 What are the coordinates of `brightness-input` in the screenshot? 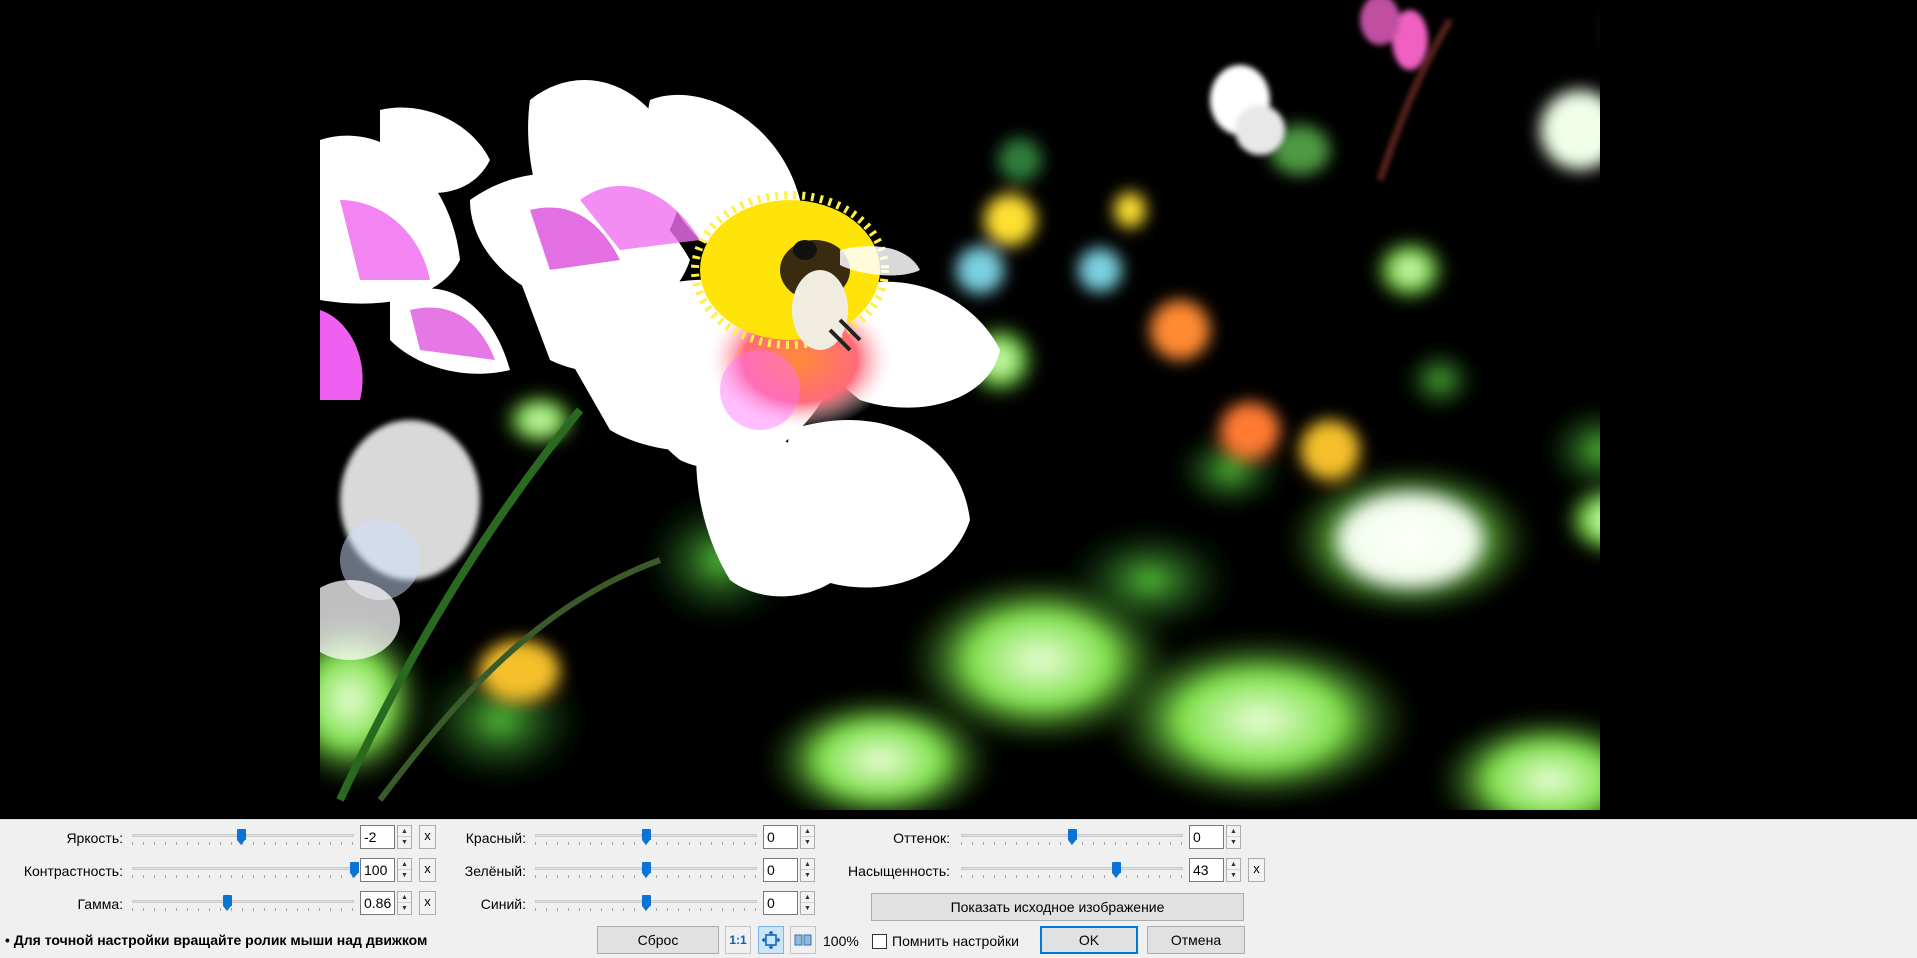 It's located at (377, 837).